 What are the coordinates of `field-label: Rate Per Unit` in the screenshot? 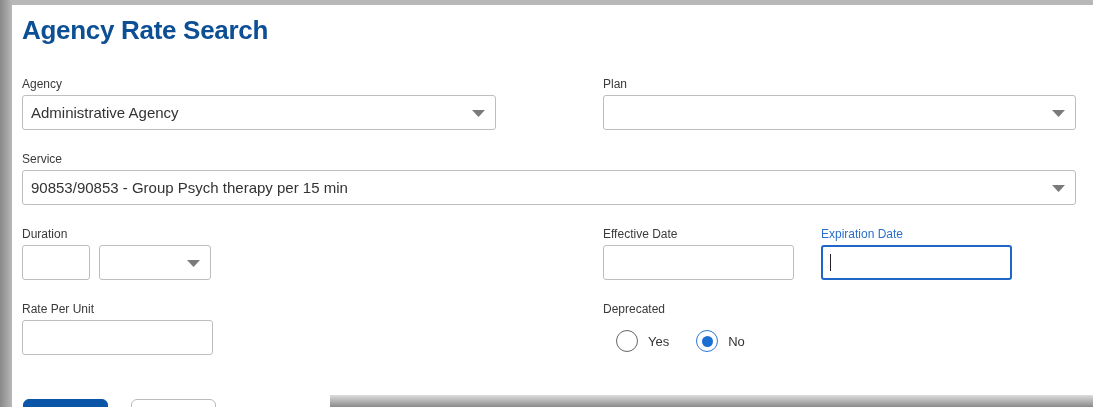 It's located at (59, 309).